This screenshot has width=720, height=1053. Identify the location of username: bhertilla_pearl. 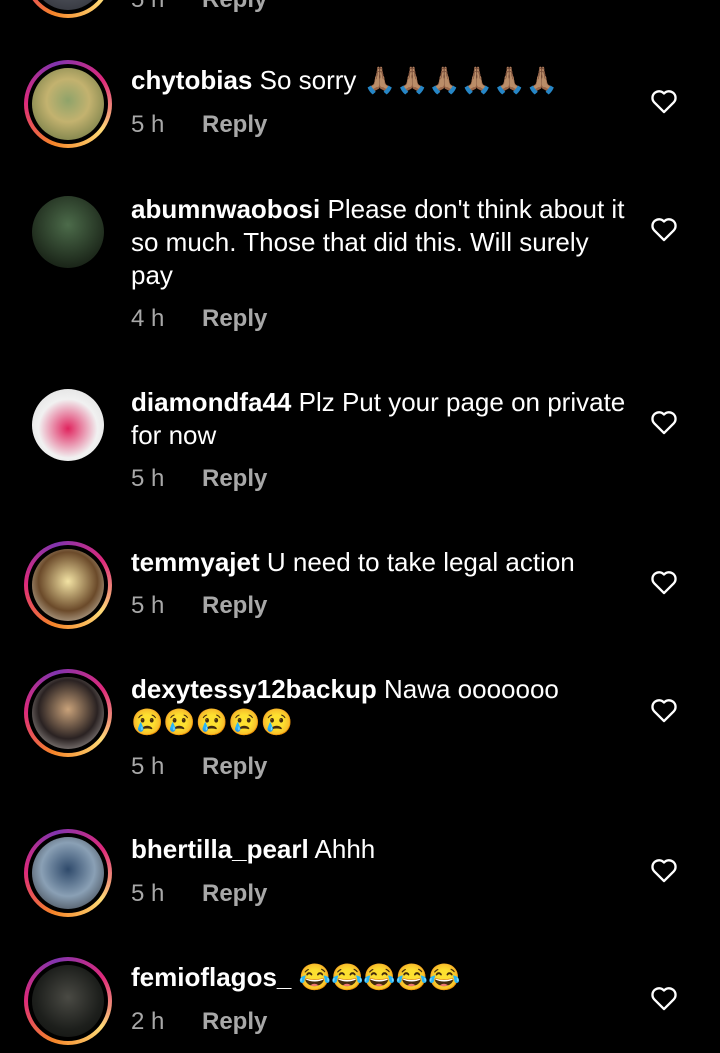
(220, 849).